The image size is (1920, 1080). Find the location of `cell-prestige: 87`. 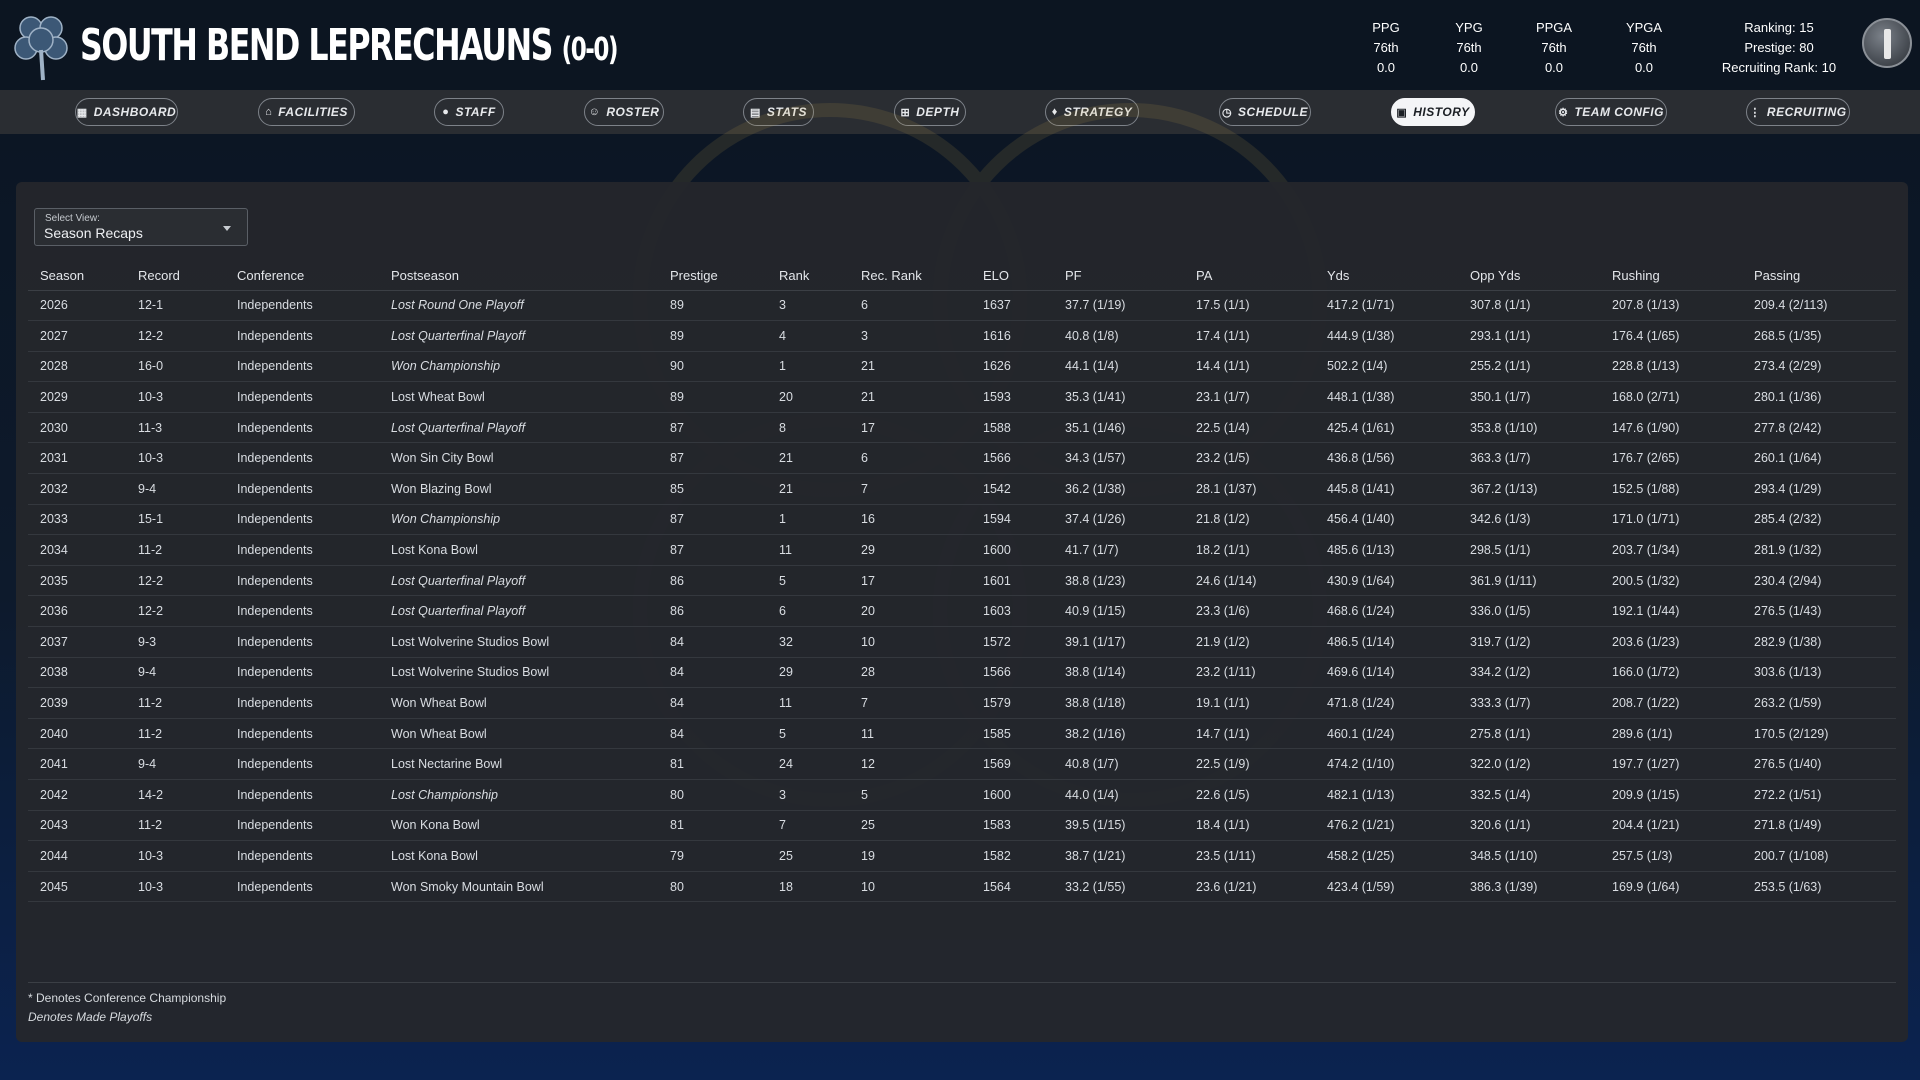

cell-prestige: 87 is located at coordinates (712, 520).